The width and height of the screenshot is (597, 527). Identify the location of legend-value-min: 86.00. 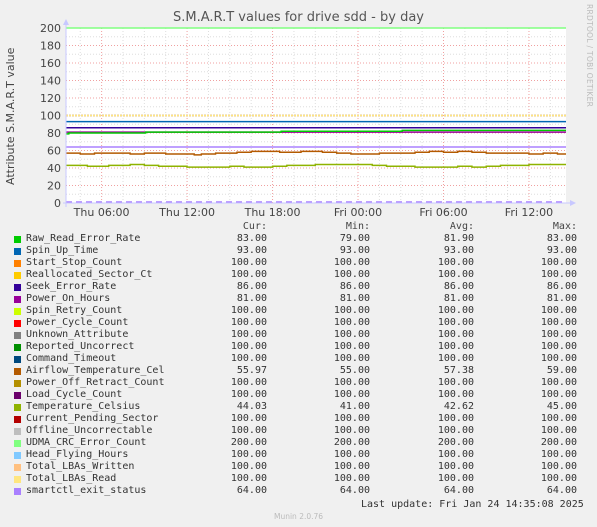
(354, 286).